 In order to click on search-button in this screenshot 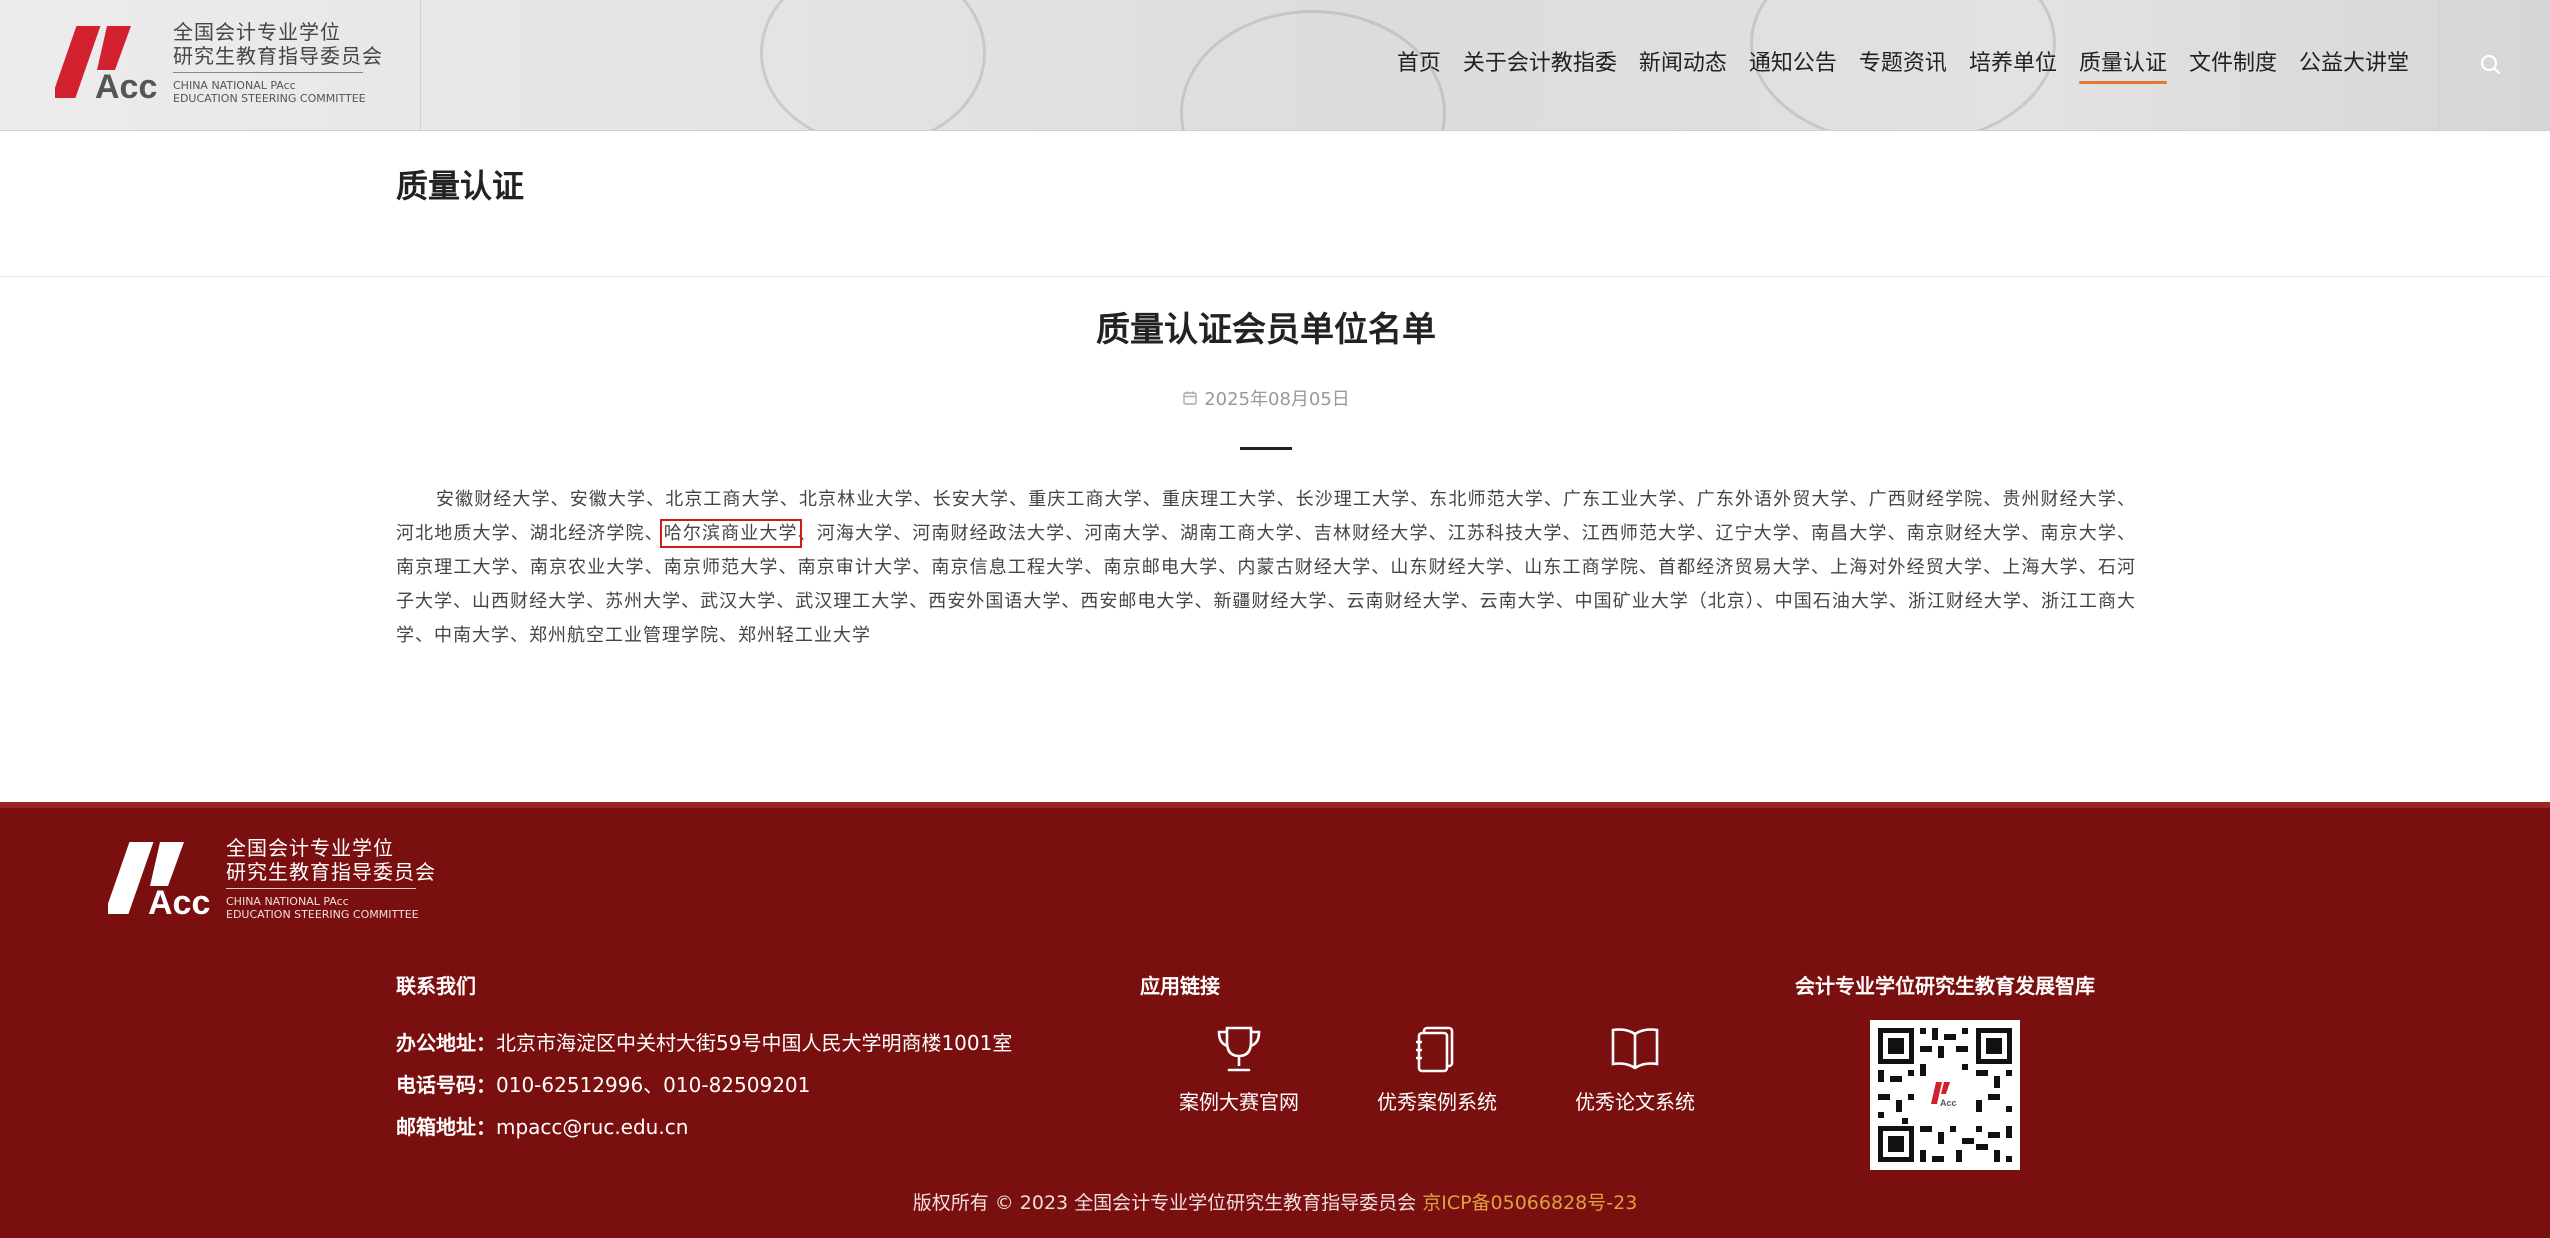, I will do `click(2491, 65)`.